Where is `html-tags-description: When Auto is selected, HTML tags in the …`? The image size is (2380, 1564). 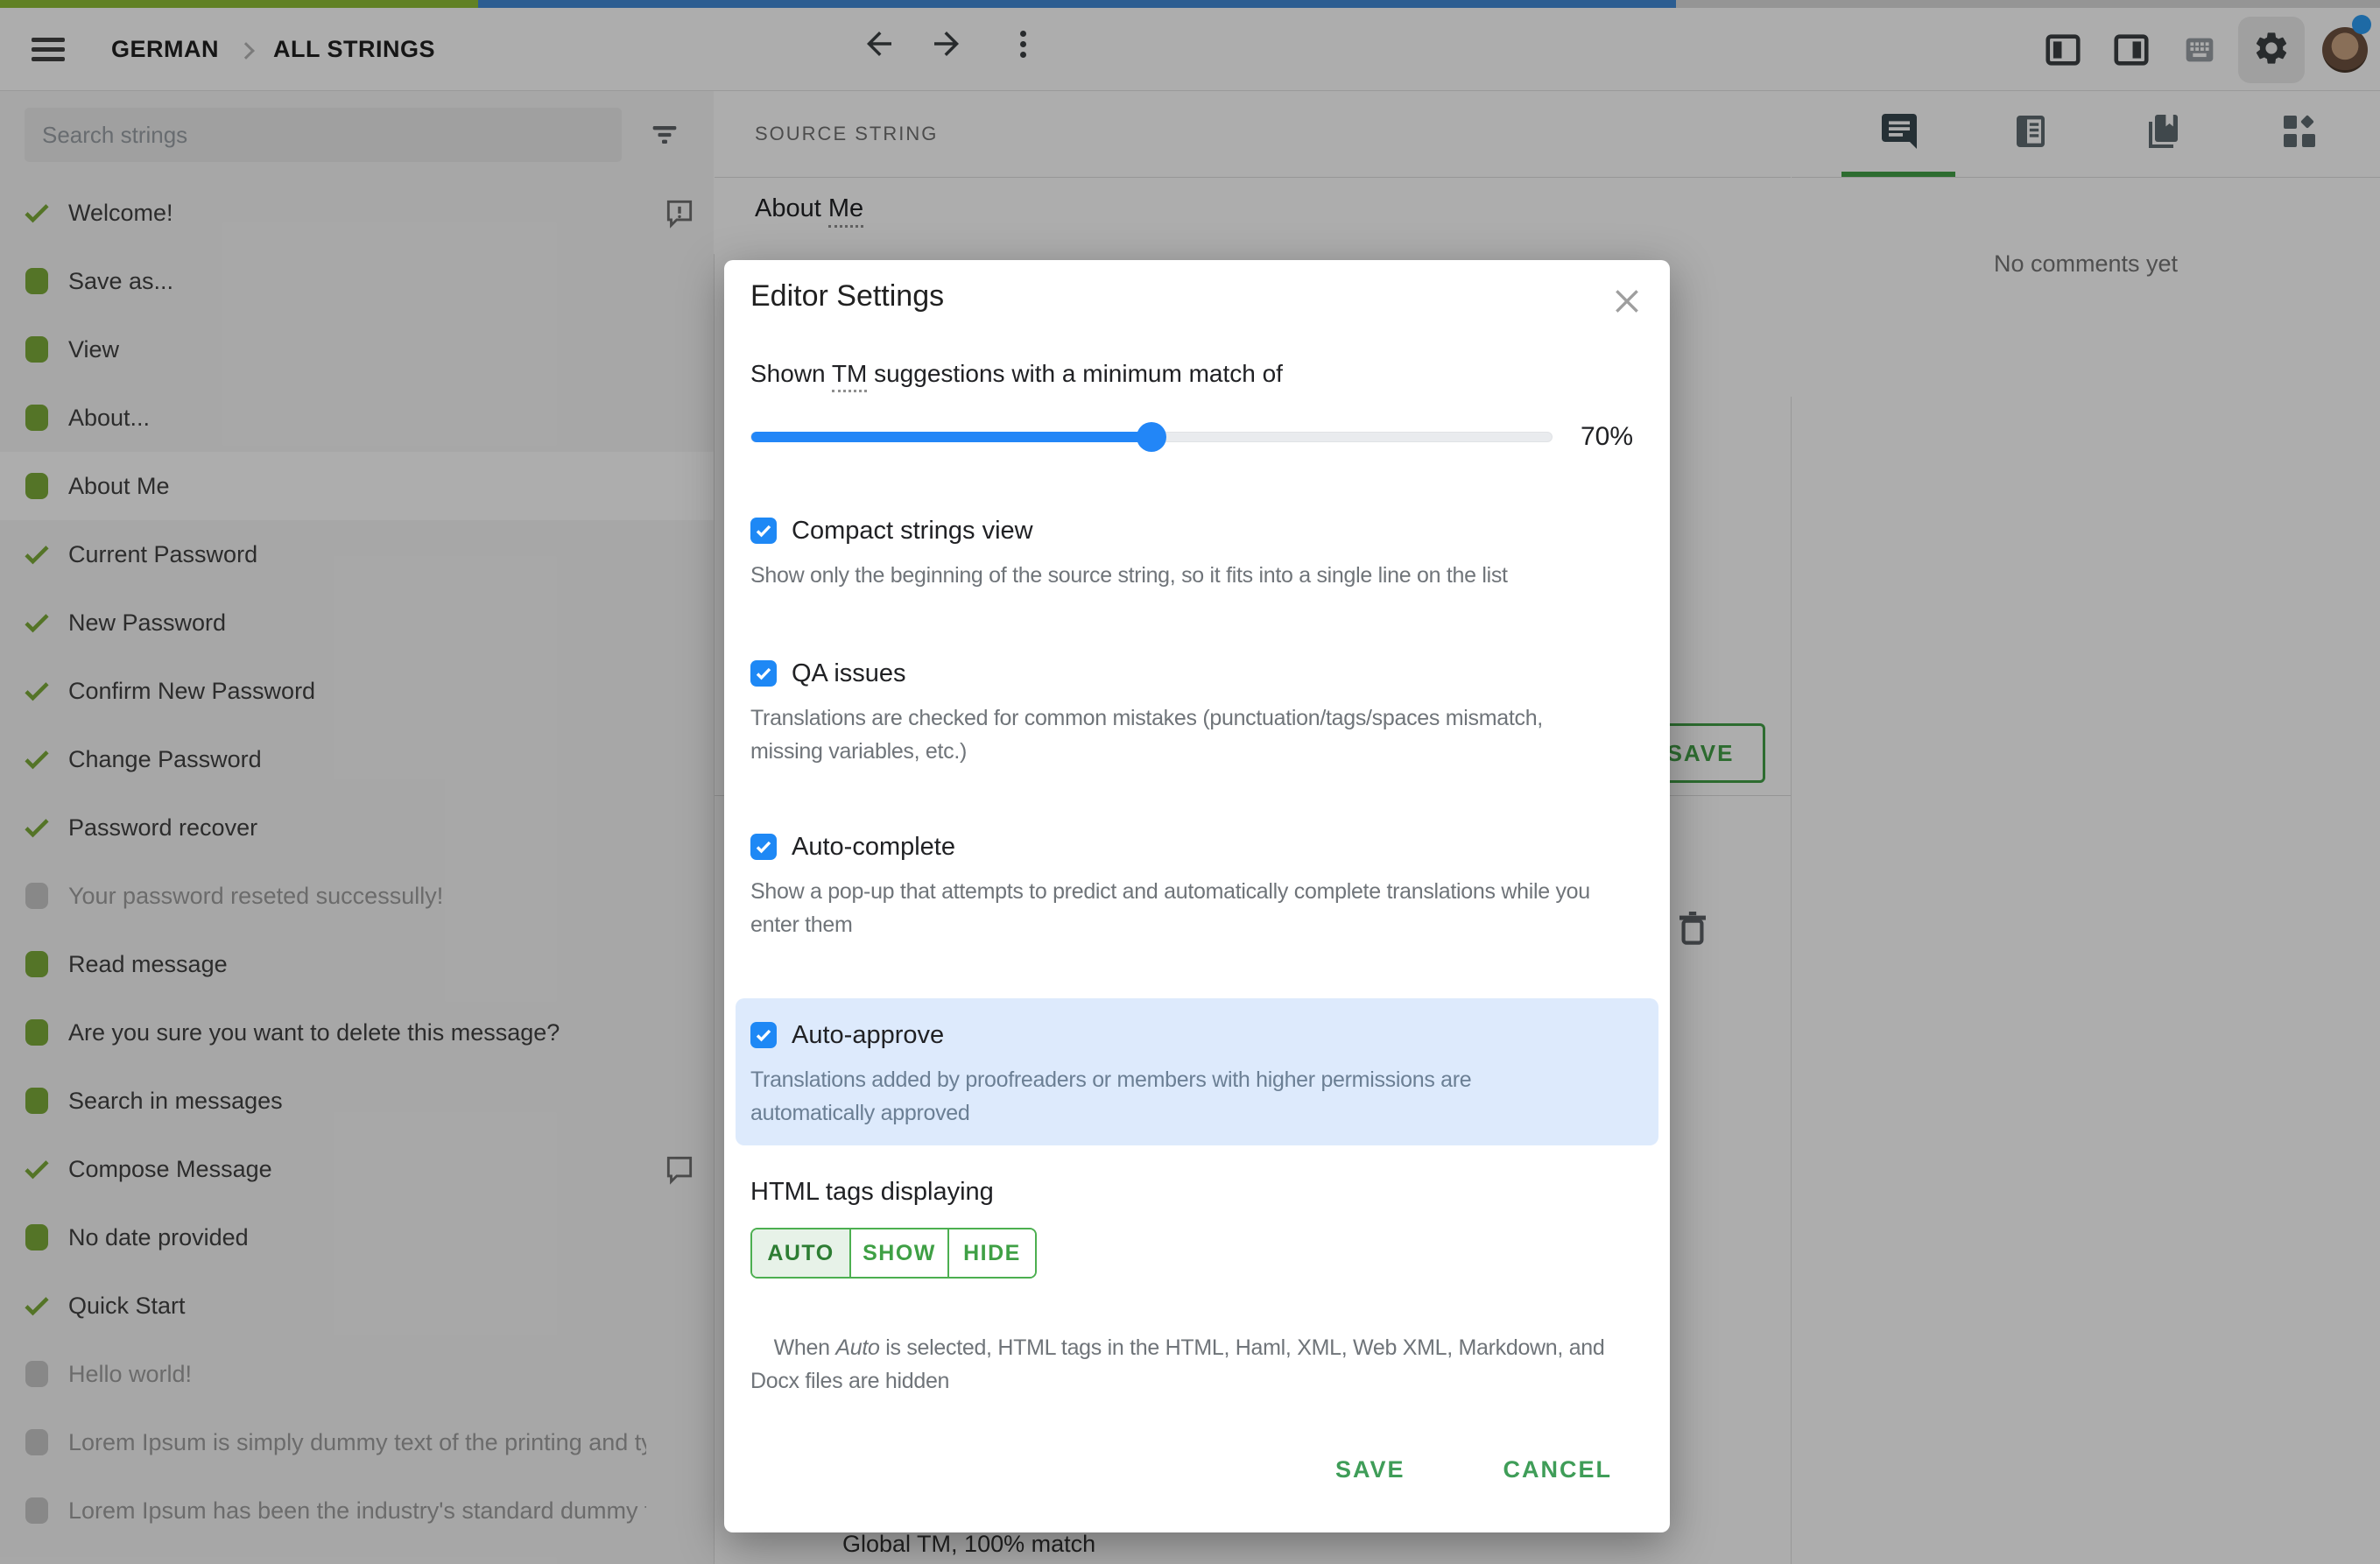
html-tags-description: When Auto is selected, HTML tags in the … is located at coordinates (1177, 1364).